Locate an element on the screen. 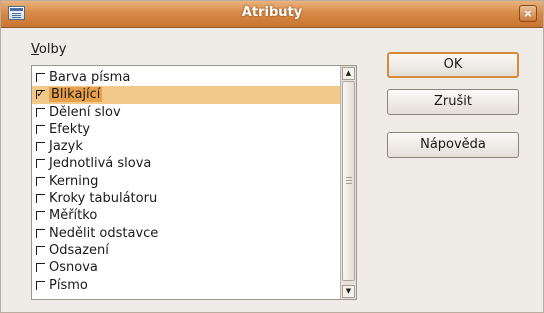 The image size is (544, 313). option-row: Měřítko is located at coordinates (187, 215).